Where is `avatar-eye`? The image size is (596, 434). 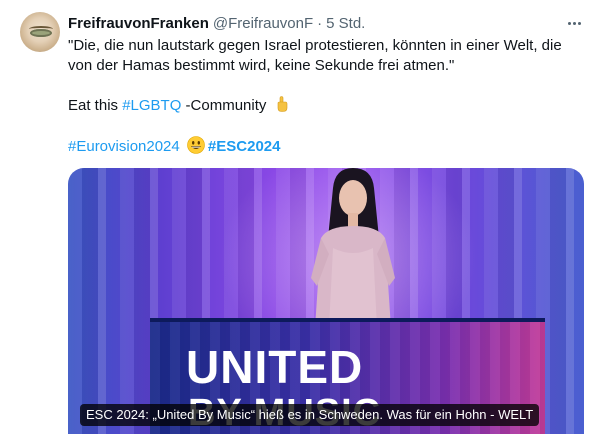
avatar-eye is located at coordinates (41, 33).